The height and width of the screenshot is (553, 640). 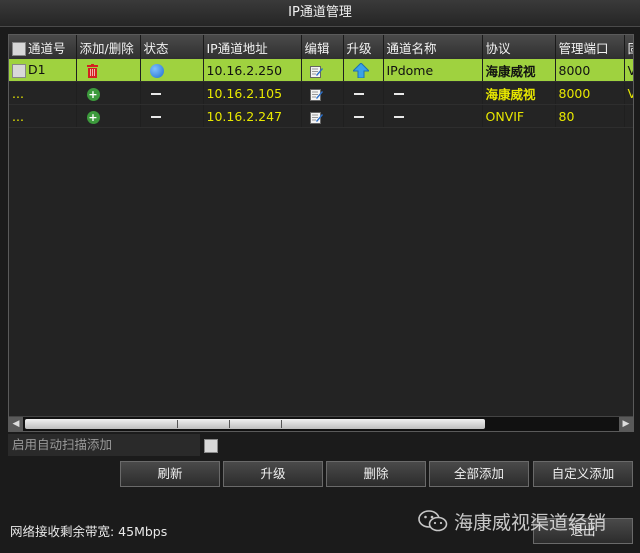 What do you see at coordinates (255, 424) in the screenshot?
I see `scrollbar-thumb` at bounding box center [255, 424].